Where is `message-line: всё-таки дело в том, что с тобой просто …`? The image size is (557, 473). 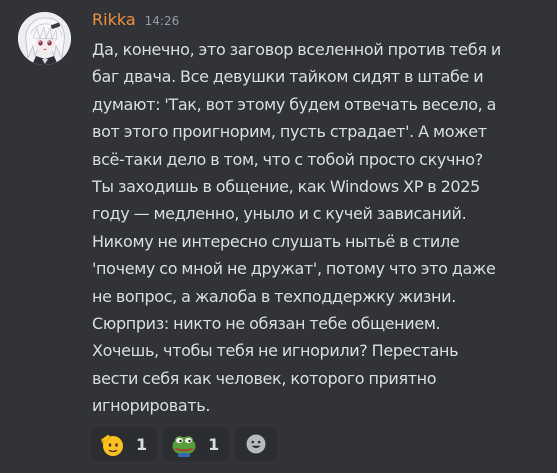 message-line: всё-таки дело в том, что с тобой просто … is located at coordinates (287, 159).